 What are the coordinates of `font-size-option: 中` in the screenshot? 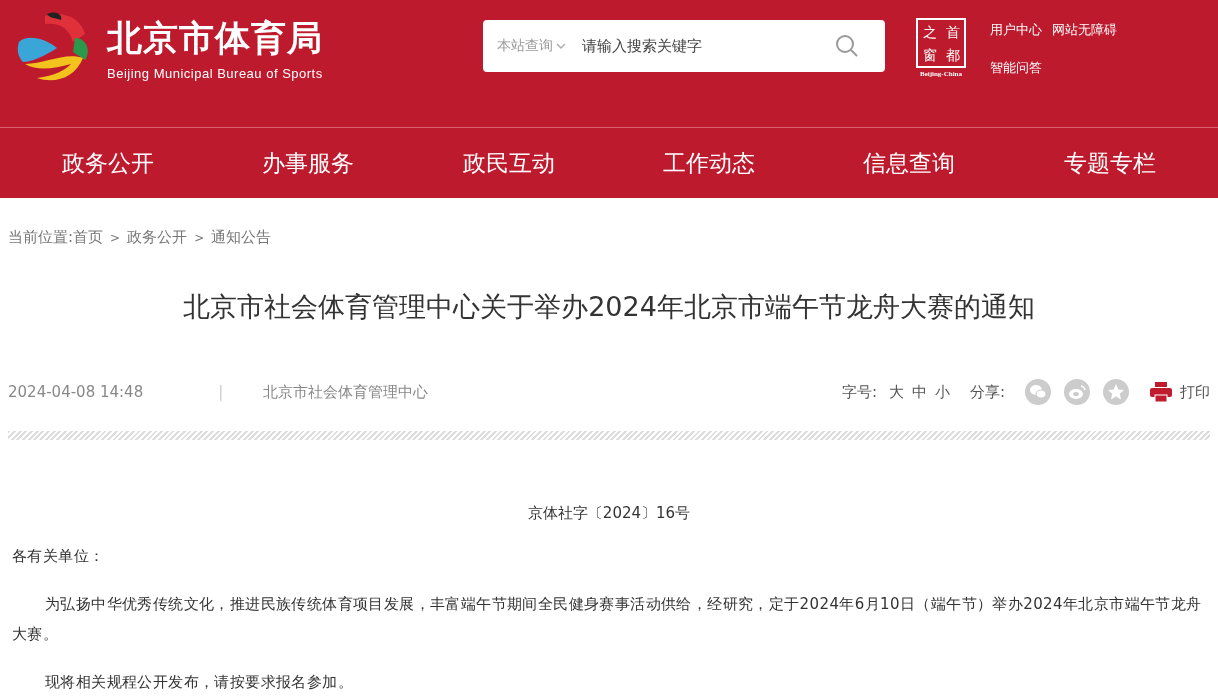 It's located at (919, 392).